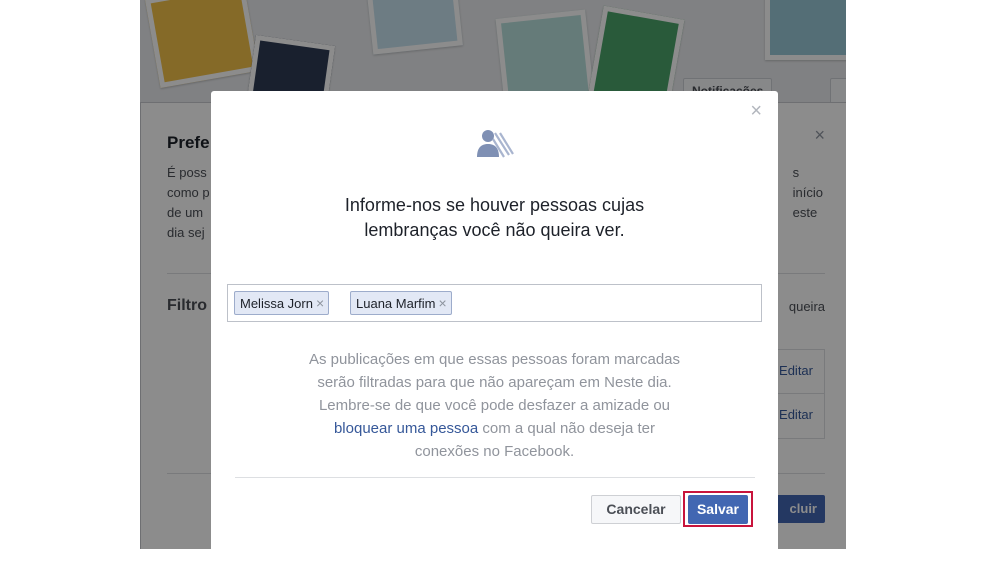 Image resolution: width=984 pixels, height=561 pixels. I want to click on heading-line: Informe-nos se houver pessoas cujas, so click(494, 205).